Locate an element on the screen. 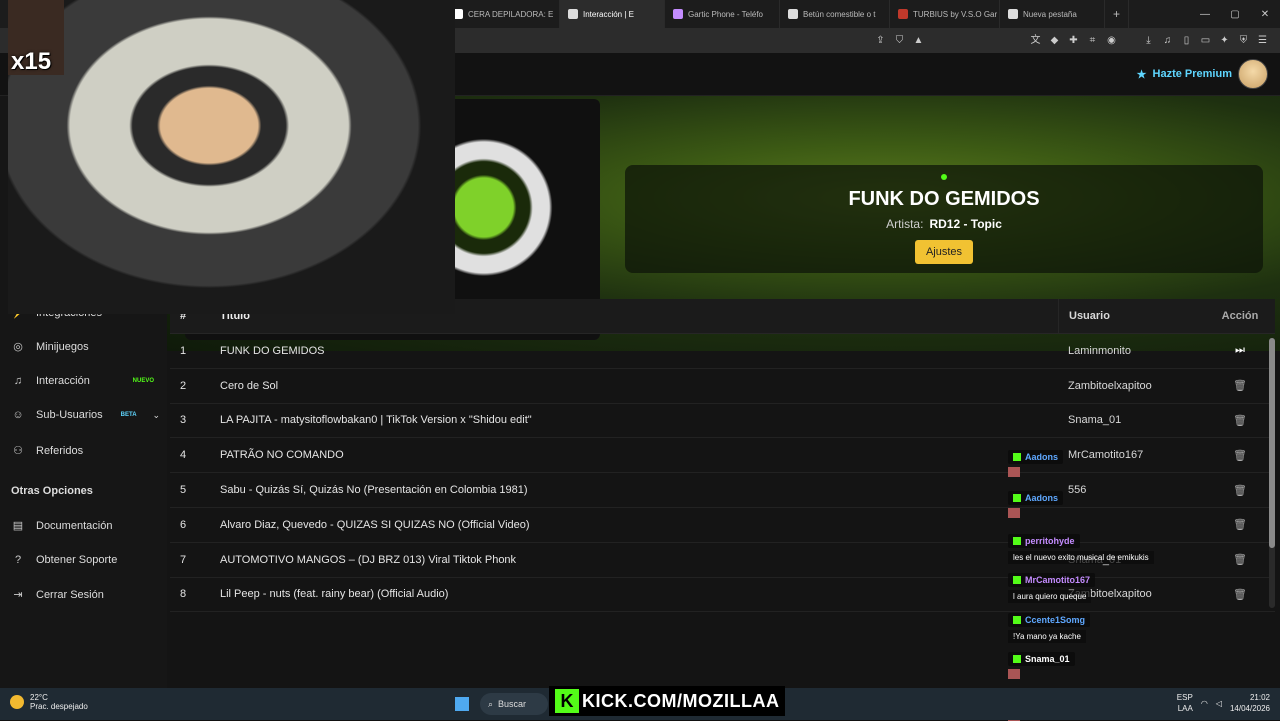  users-icon: ☺ is located at coordinates (18, 415).